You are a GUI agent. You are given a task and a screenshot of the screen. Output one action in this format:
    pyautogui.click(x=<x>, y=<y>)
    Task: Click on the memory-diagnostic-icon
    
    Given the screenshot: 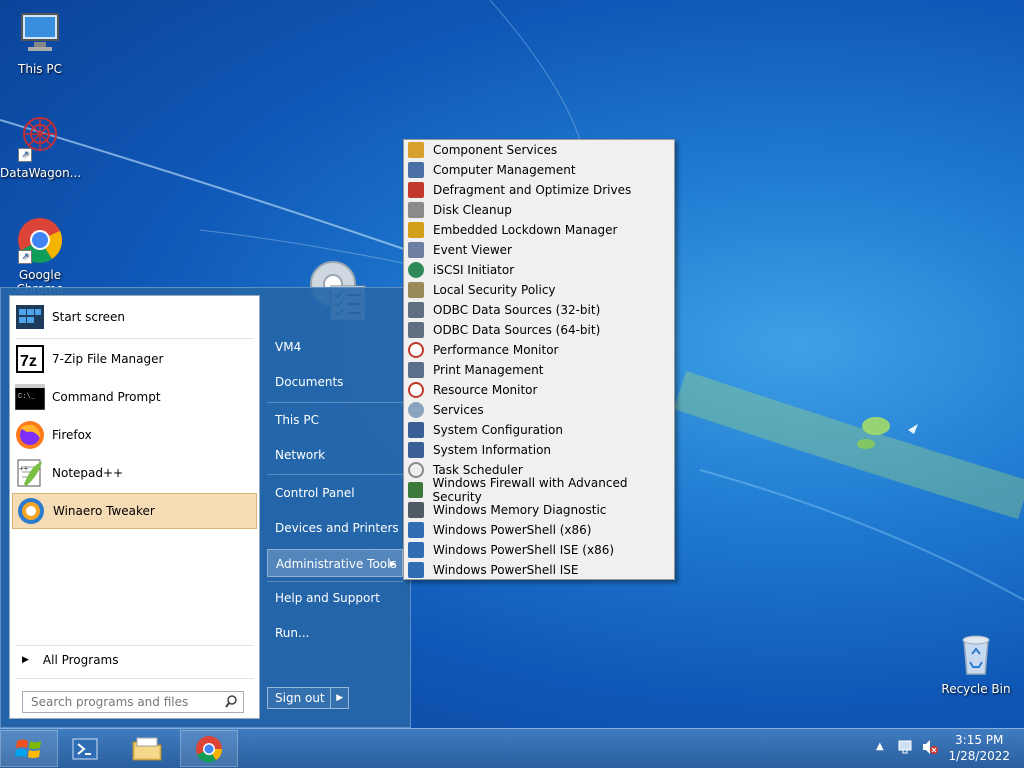 What is the action you would take?
    pyautogui.click(x=416, y=510)
    